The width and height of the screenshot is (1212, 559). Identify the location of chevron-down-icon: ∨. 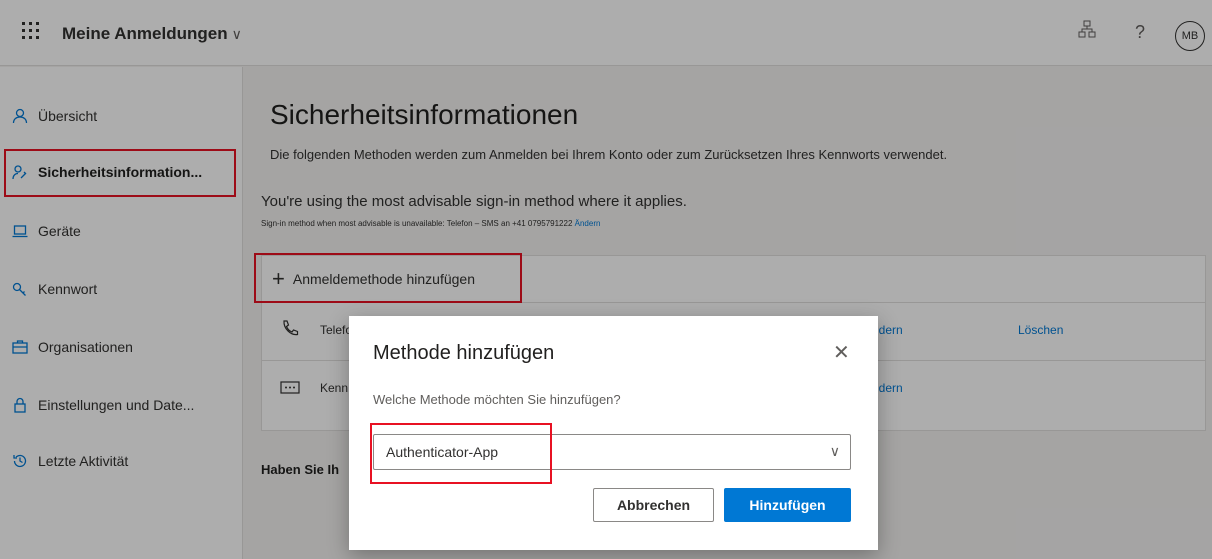
(834, 451).